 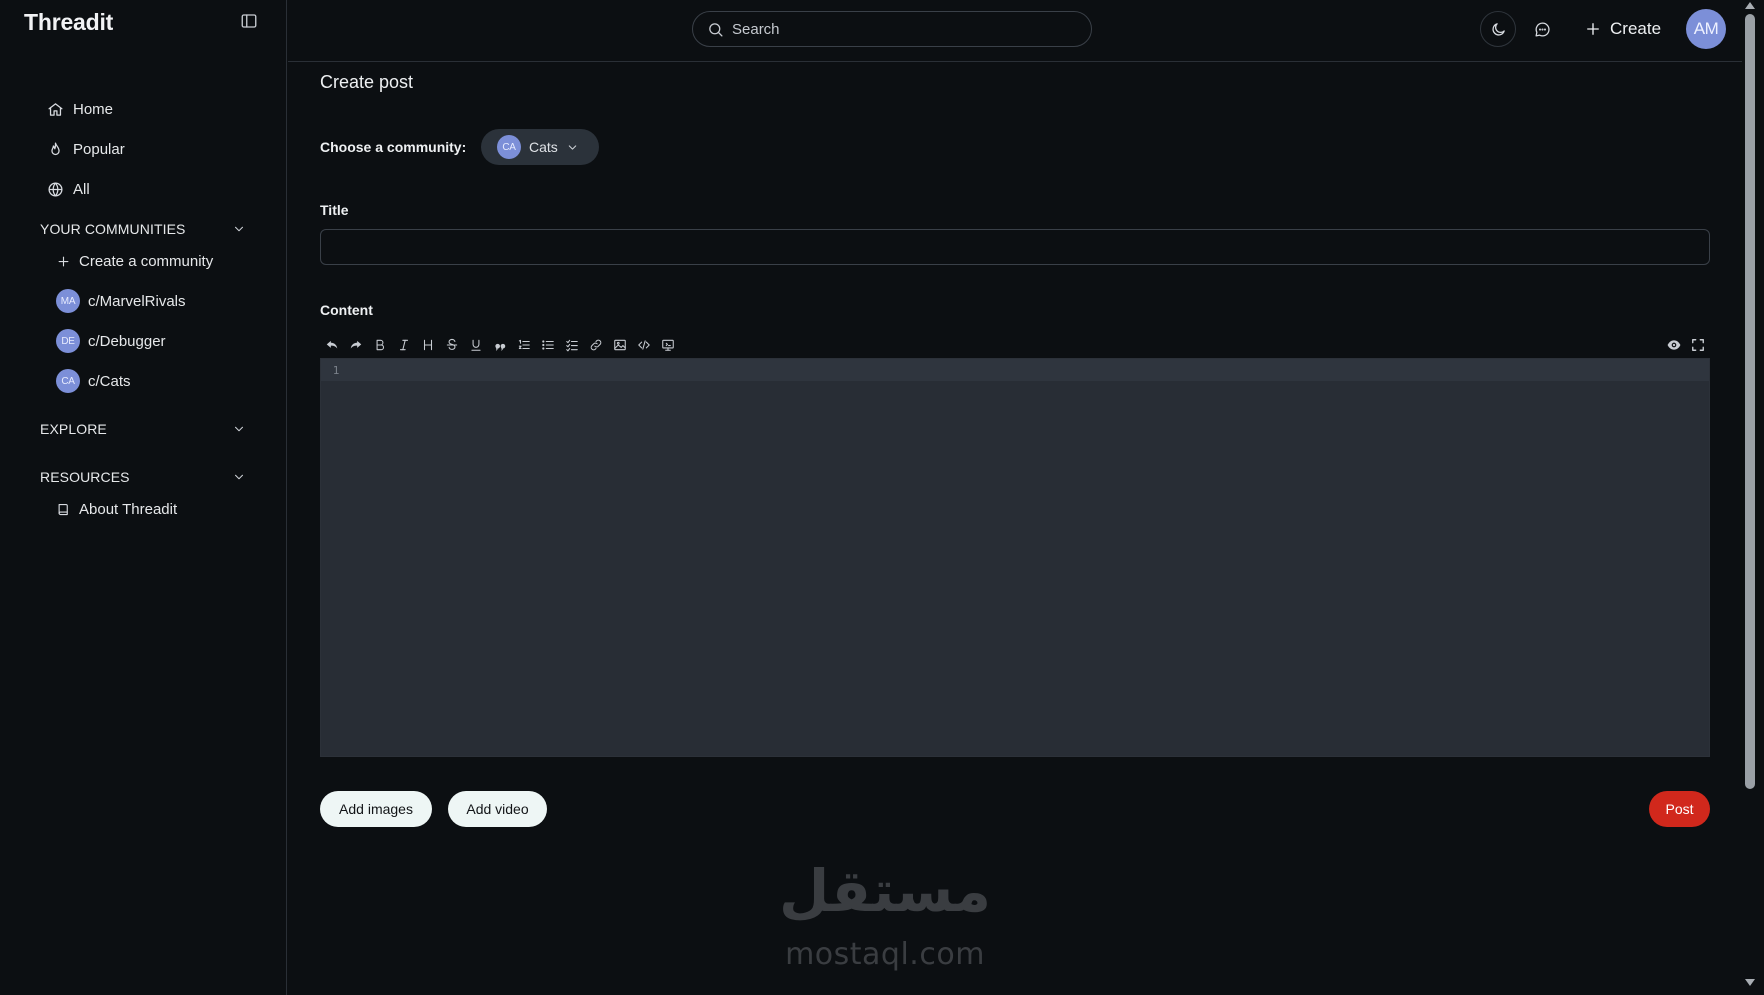 I want to click on sidebar-item-popular: Popular, so click(x=86, y=149).